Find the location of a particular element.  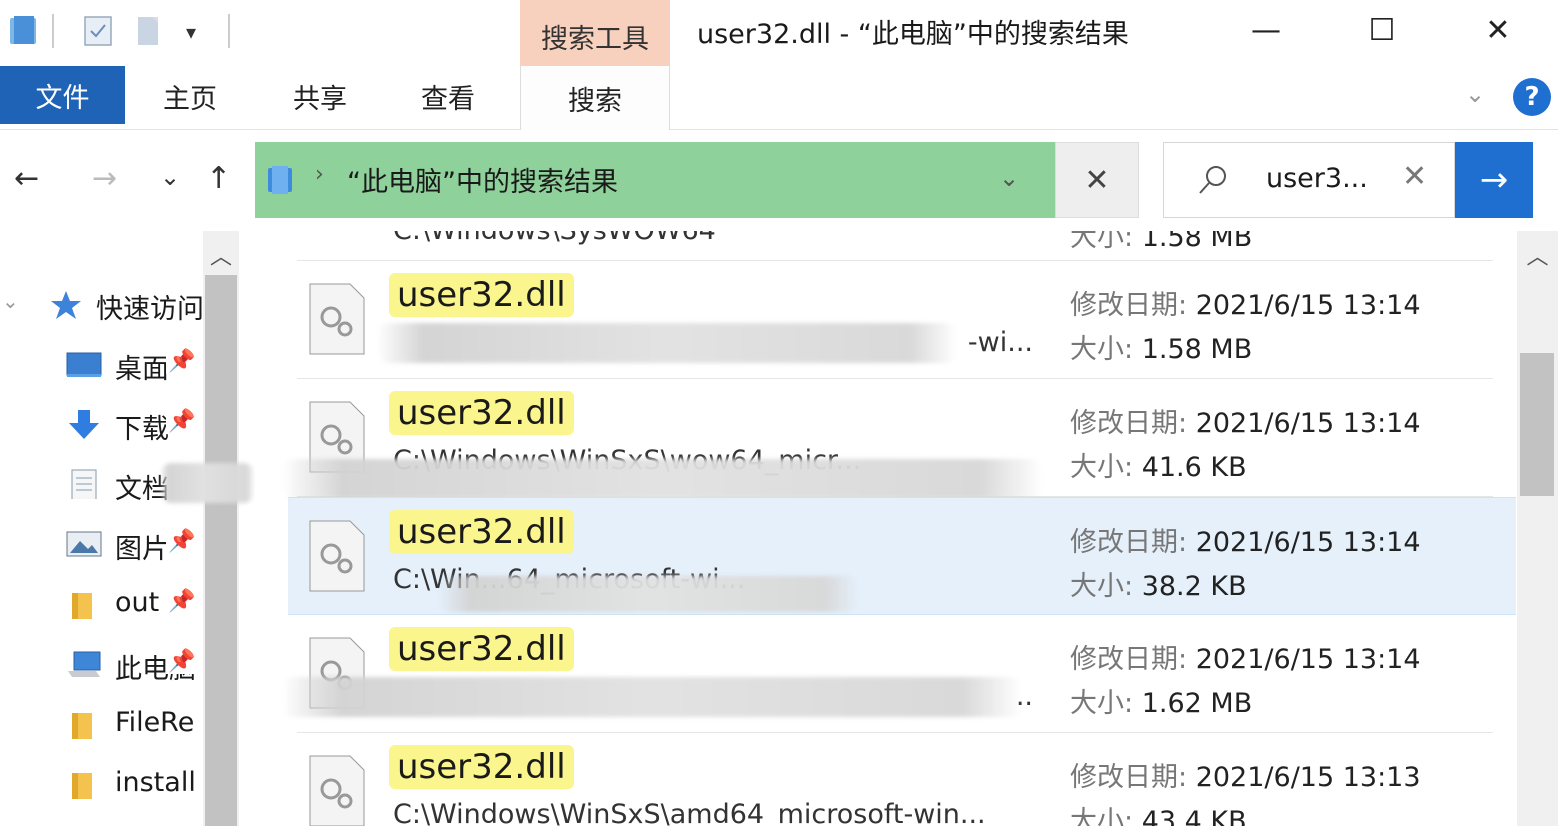

clear-search-icon: ✕ is located at coordinates (1414, 176).